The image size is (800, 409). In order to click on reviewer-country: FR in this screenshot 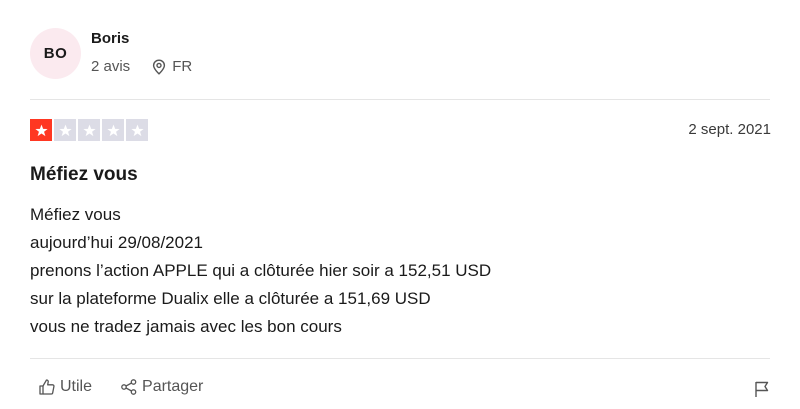, I will do `click(172, 67)`.